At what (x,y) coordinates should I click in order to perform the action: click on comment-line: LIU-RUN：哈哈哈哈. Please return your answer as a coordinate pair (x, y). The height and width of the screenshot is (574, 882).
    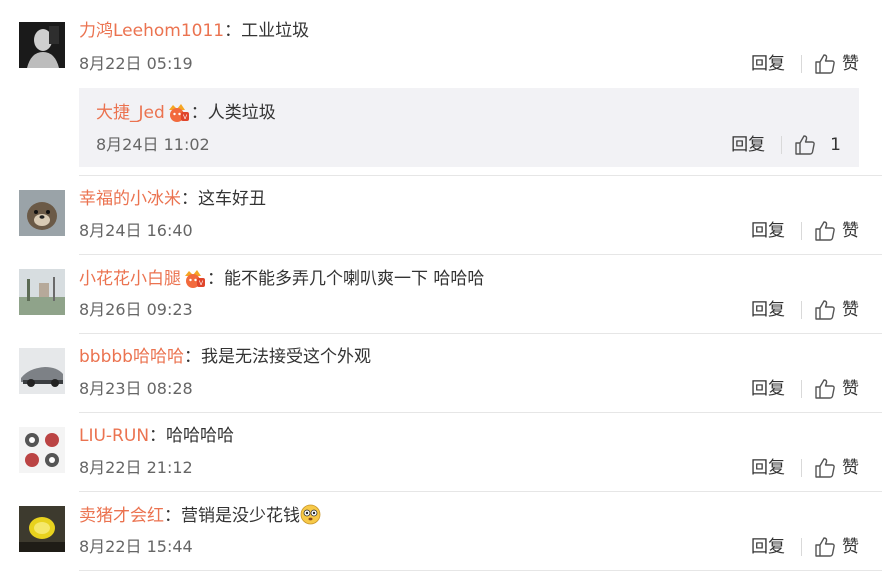
    Looking at the image, I should click on (156, 436).